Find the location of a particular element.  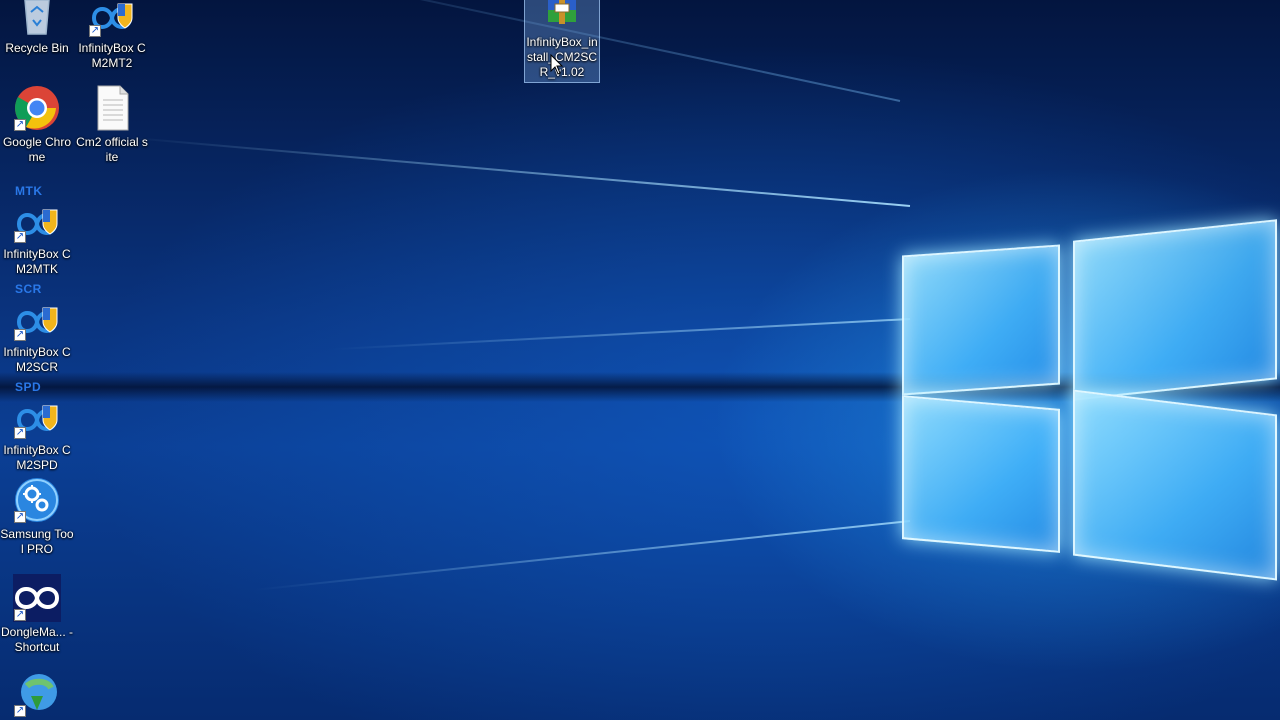

windows-logo-pane-top-left is located at coordinates (981, 320).